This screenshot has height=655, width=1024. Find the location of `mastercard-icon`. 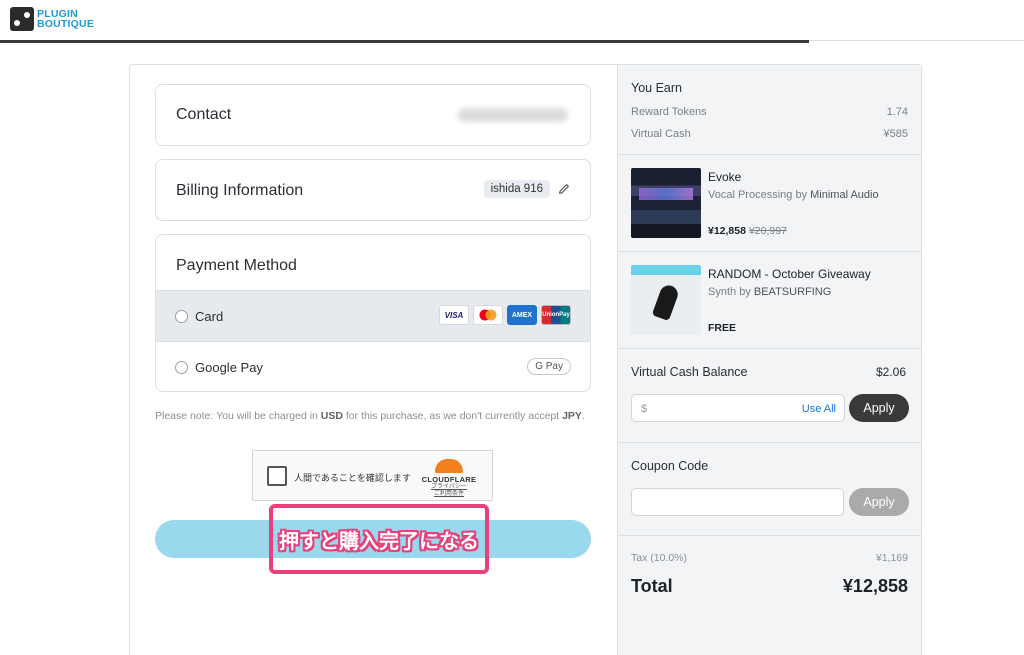

mastercard-icon is located at coordinates (488, 315).